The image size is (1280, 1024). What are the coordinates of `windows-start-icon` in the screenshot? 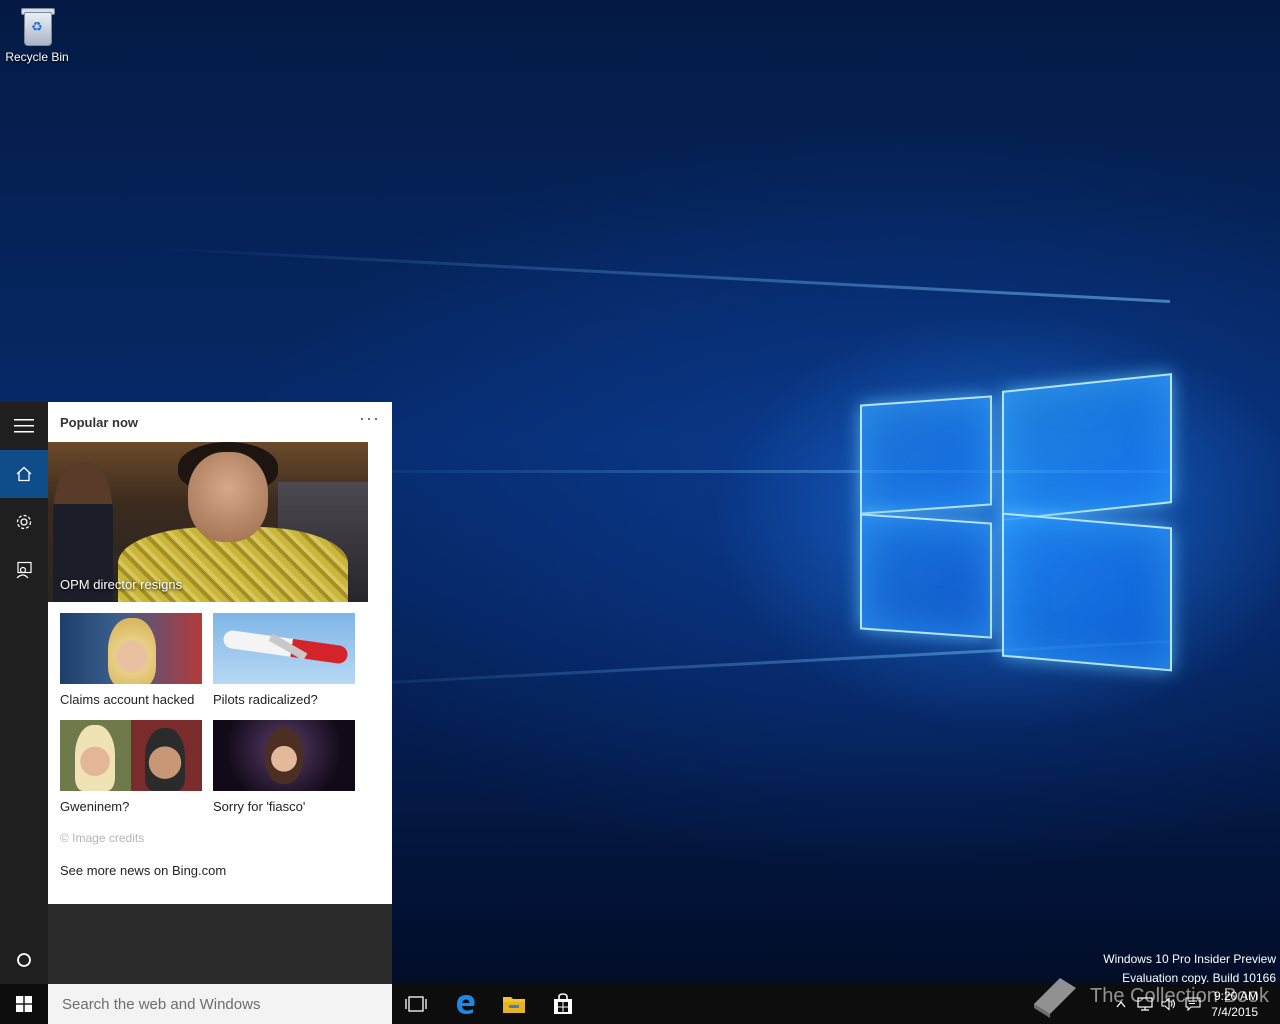 It's located at (24, 1004).